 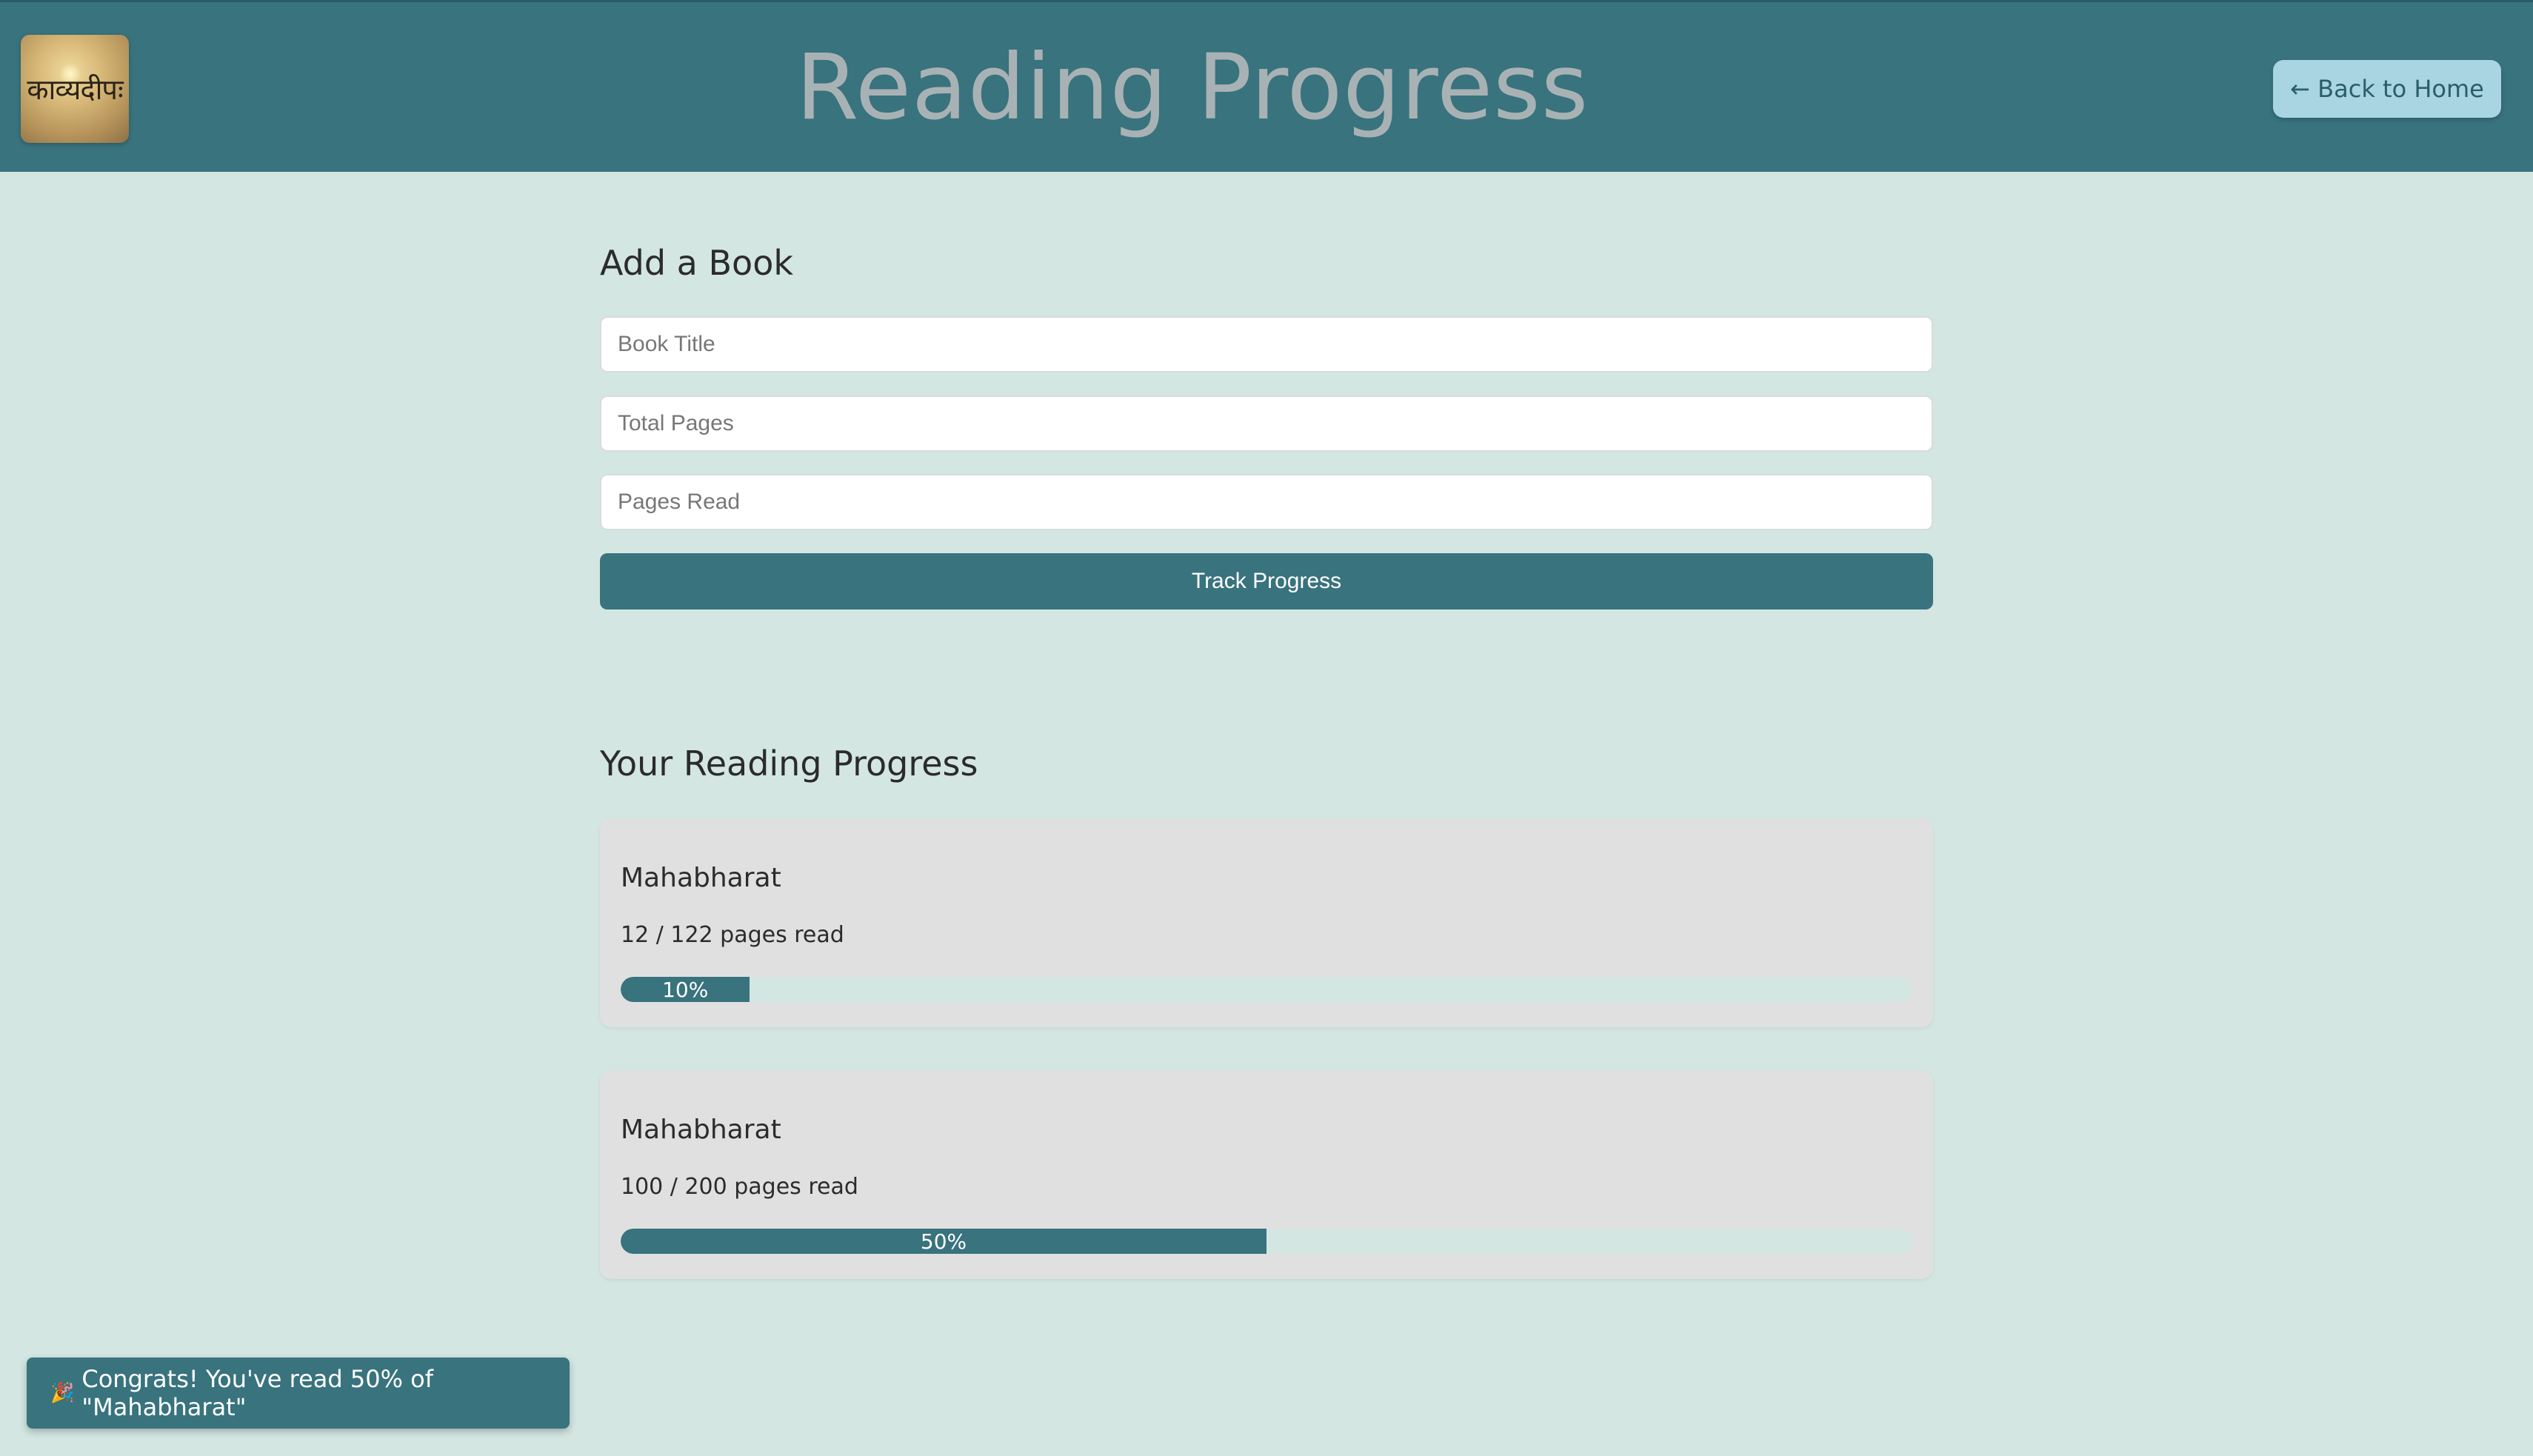 What do you see at coordinates (1192, 87) in the screenshot?
I see `page-title: Reading Progress` at bounding box center [1192, 87].